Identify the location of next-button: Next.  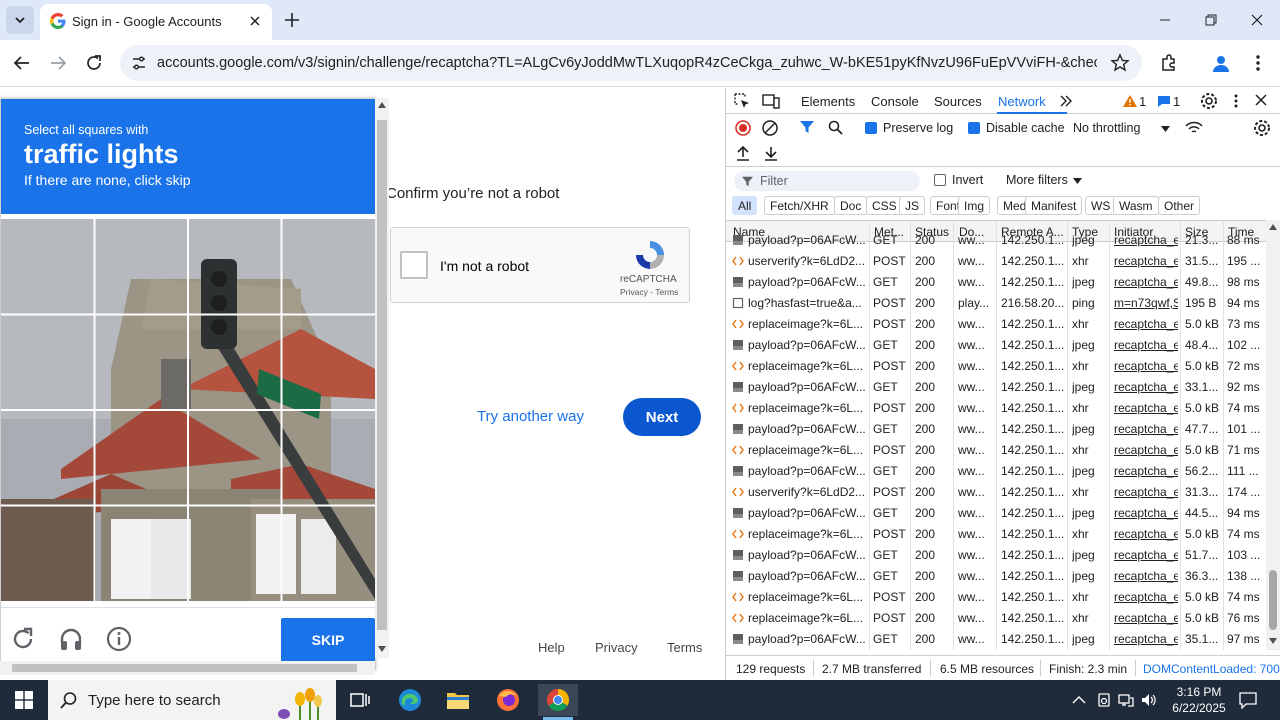
(662, 417).